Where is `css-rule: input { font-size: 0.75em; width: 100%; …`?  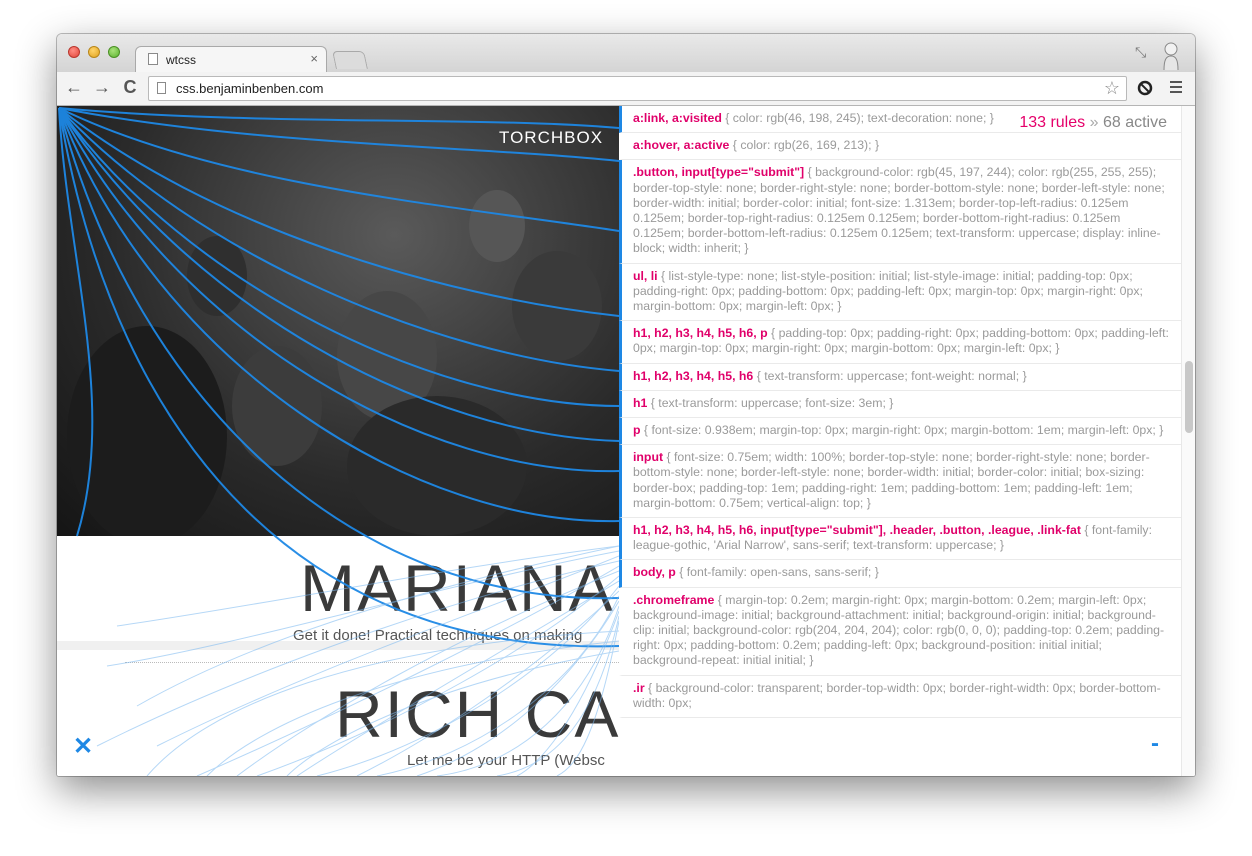 css-rule: input { font-size: 0.75em; width: 100%; … is located at coordinates (900, 482).